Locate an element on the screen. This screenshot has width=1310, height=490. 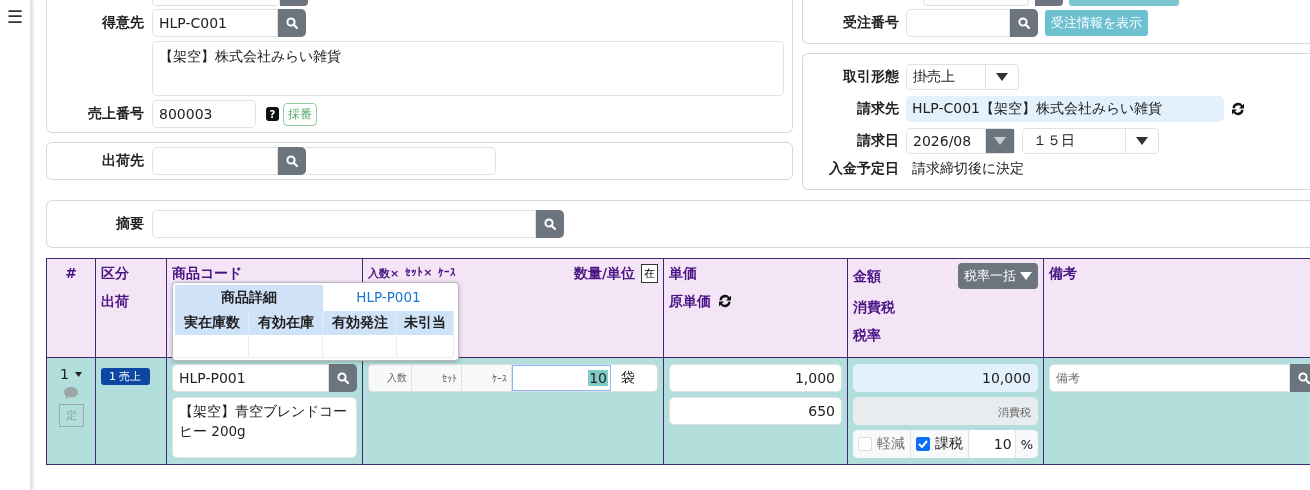
column-header: # is located at coordinates (71, 273).